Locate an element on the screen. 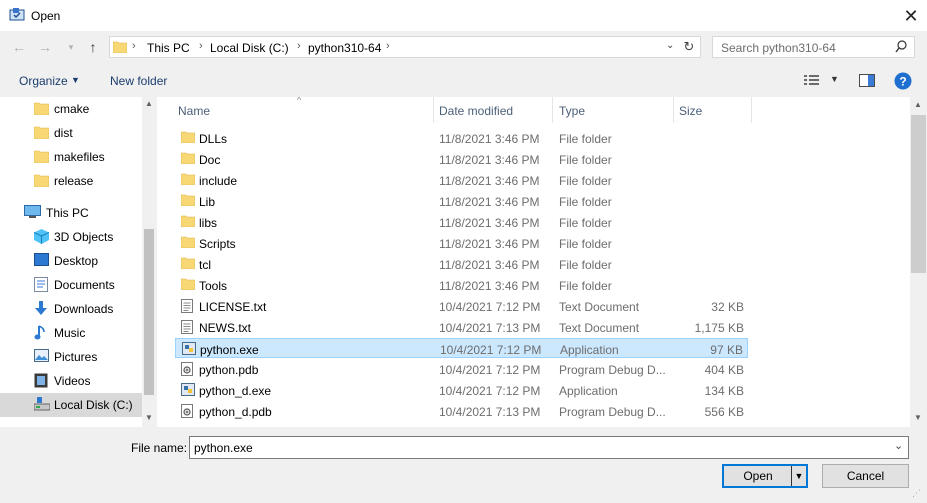  nav-item-release: release is located at coordinates (71, 181).